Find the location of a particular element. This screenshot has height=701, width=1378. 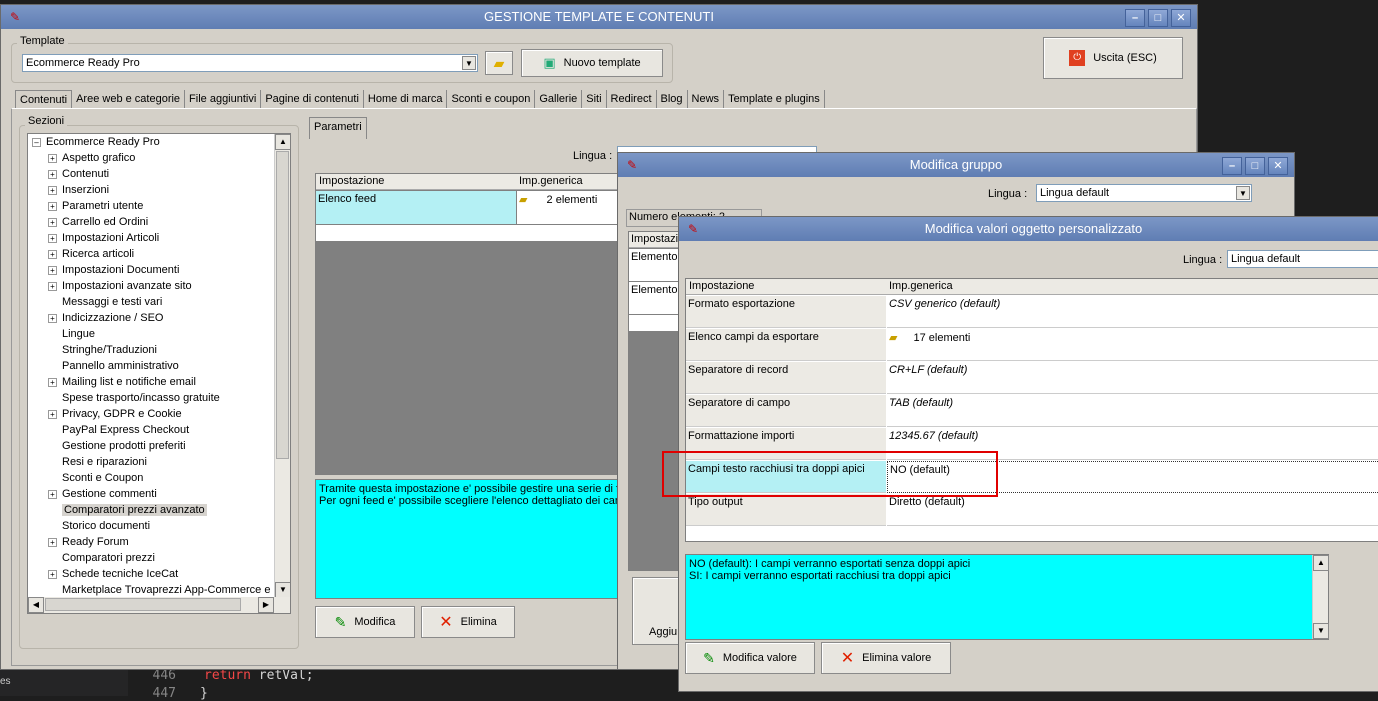

tree-item: + Privacy, GDPR e Cookie is located at coordinates (115, 414).